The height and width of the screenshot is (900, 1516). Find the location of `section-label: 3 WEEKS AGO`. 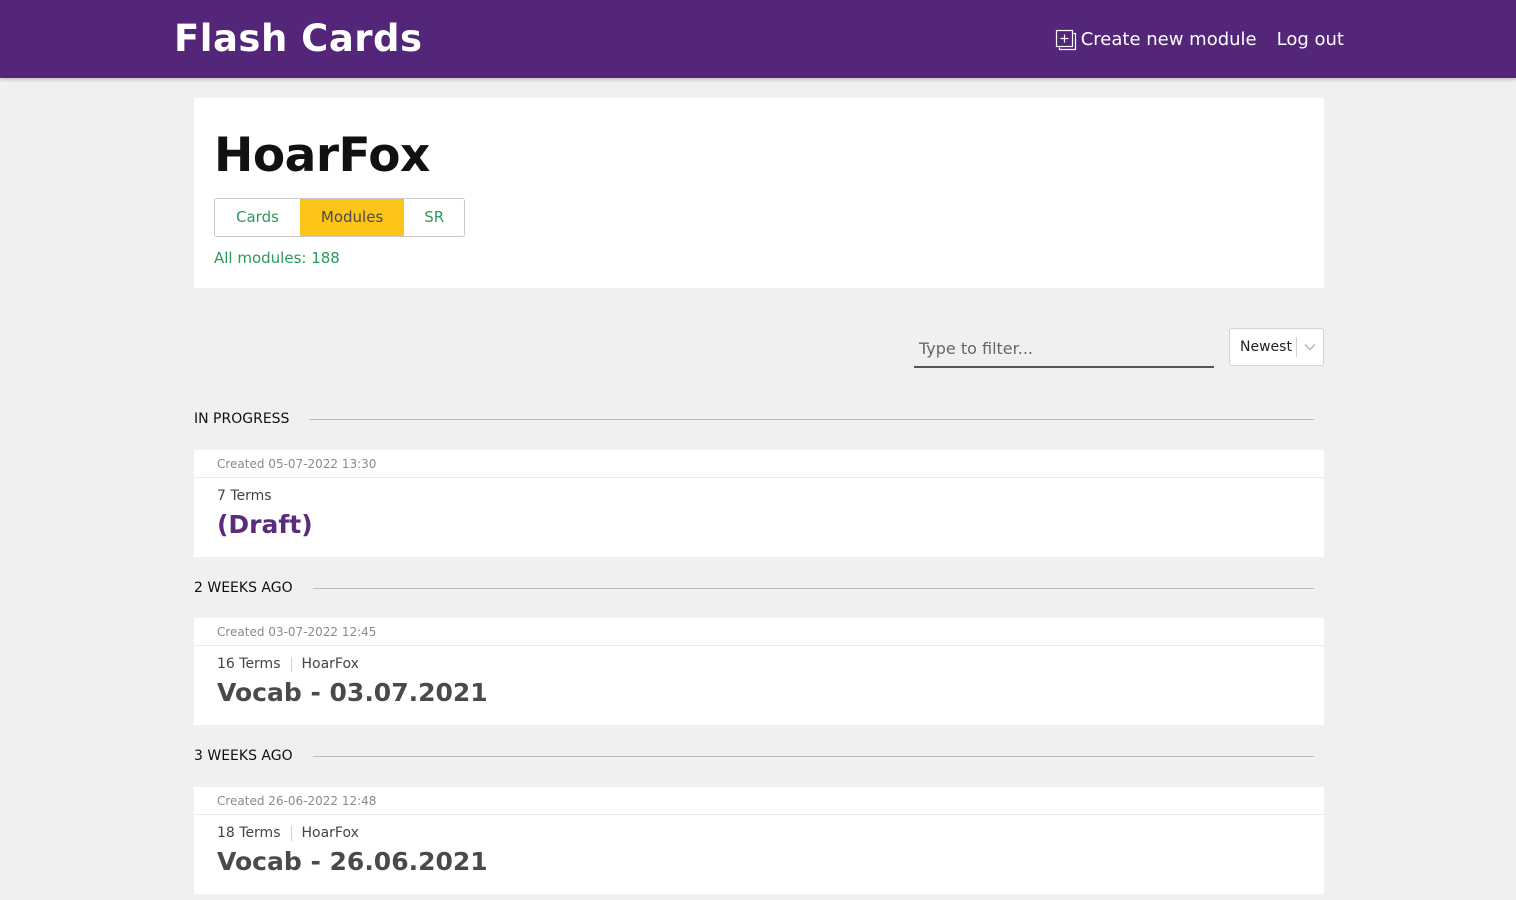

section-label: 3 WEEKS AGO is located at coordinates (243, 756).